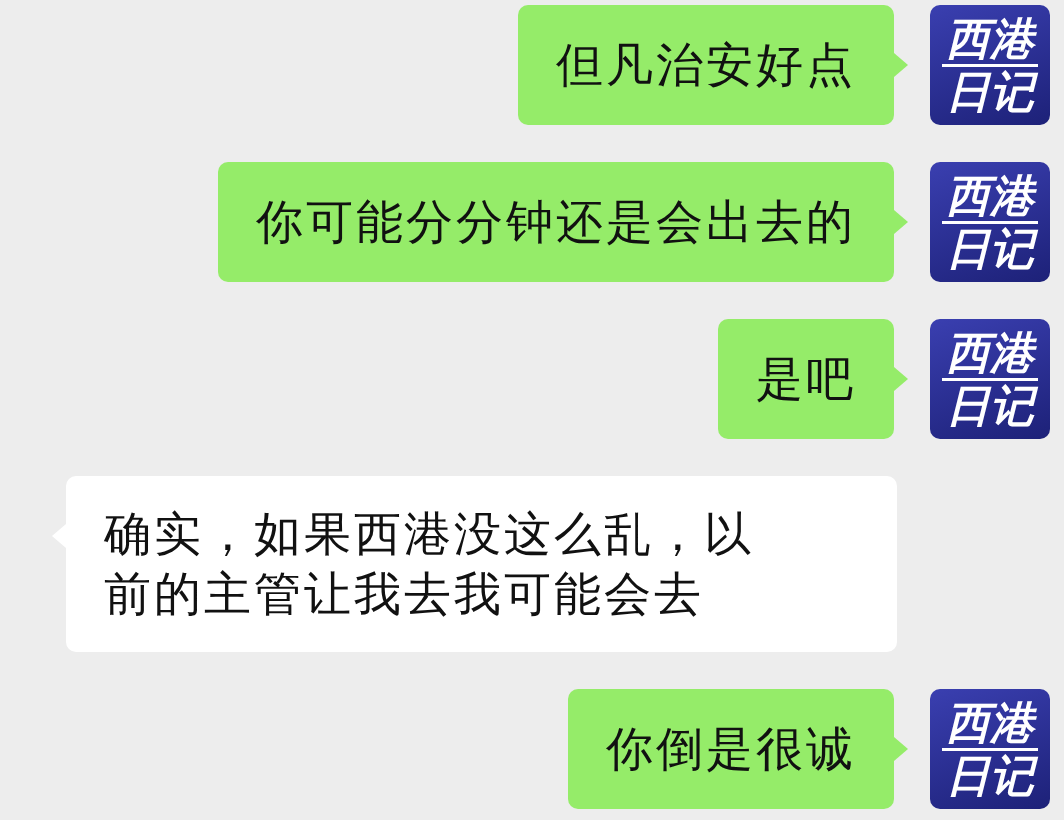  What do you see at coordinates (806, 379) in the screenshot?
I see `message-bubble: 是吧` at bounding box center [806, 379].